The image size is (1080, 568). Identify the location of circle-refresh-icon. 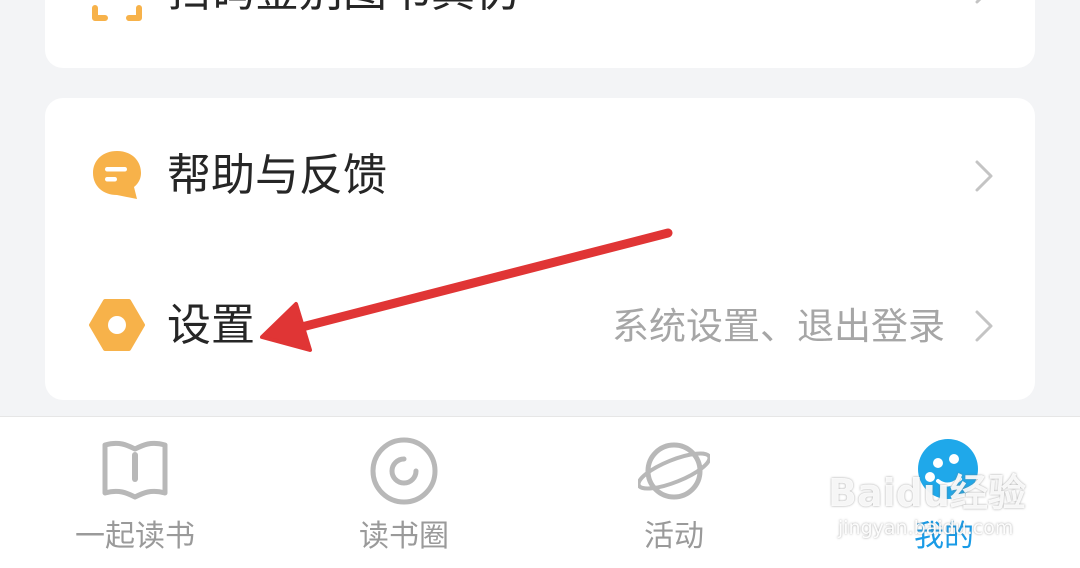
(404, 471).